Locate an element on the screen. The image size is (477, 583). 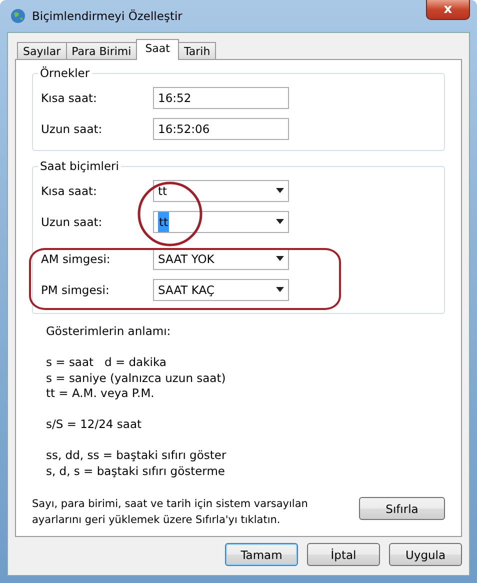
combo-box: SAAT YOK is located at coordinates (221, 259).